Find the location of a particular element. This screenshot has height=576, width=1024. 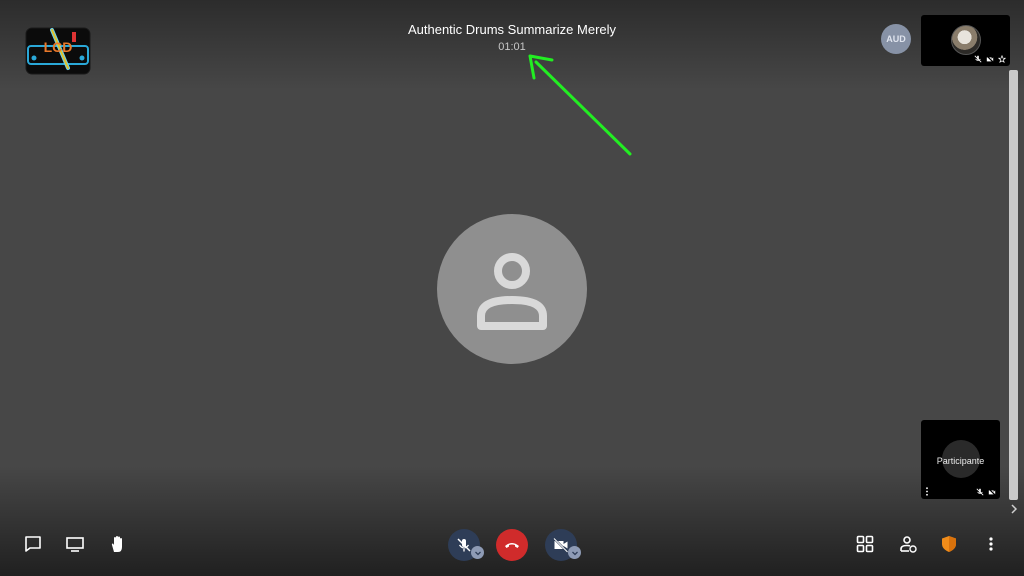

microphone-options-button is located at coordinates (477, 552).